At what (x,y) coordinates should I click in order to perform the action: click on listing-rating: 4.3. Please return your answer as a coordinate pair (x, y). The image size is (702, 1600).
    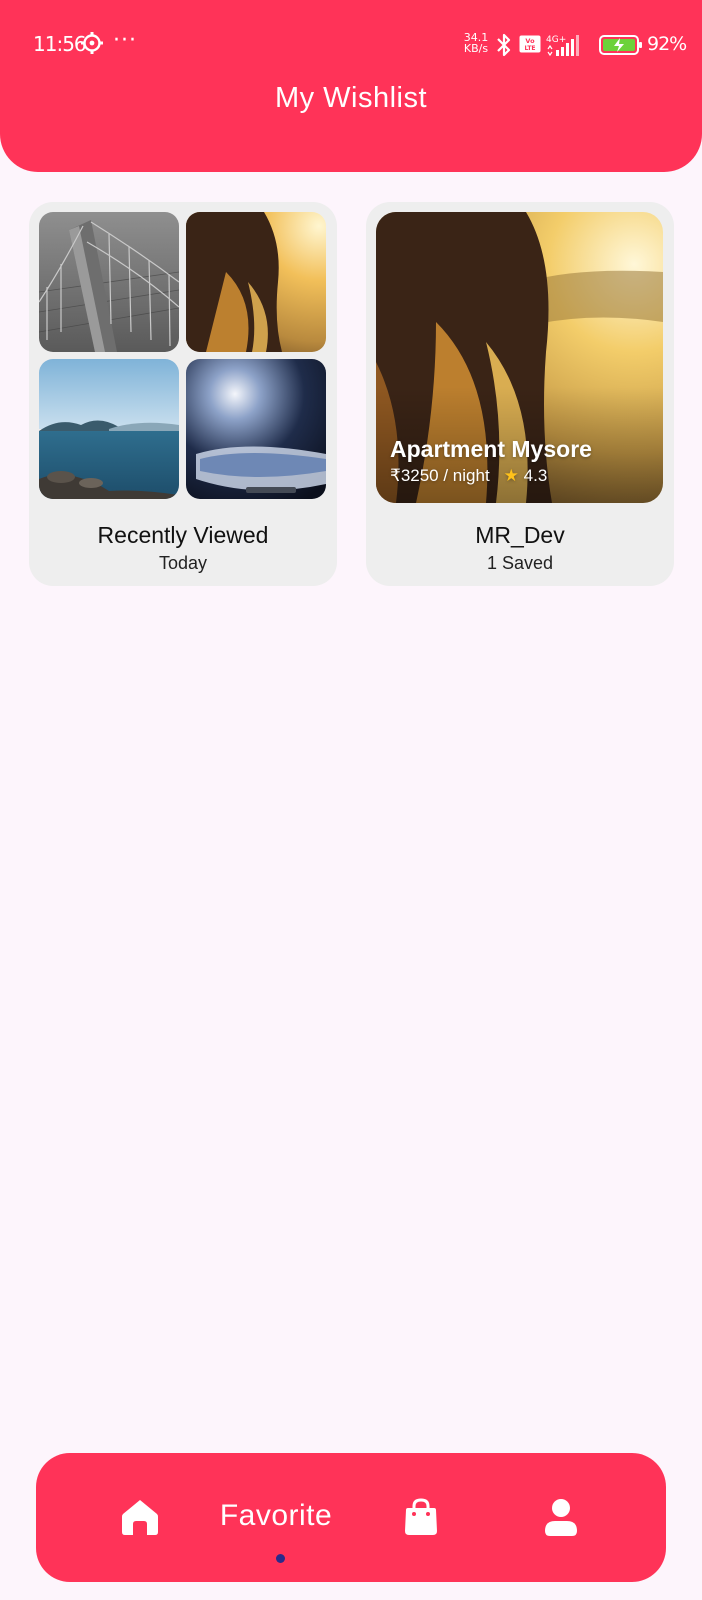
    Looking at the image, I should click on (535, 475).